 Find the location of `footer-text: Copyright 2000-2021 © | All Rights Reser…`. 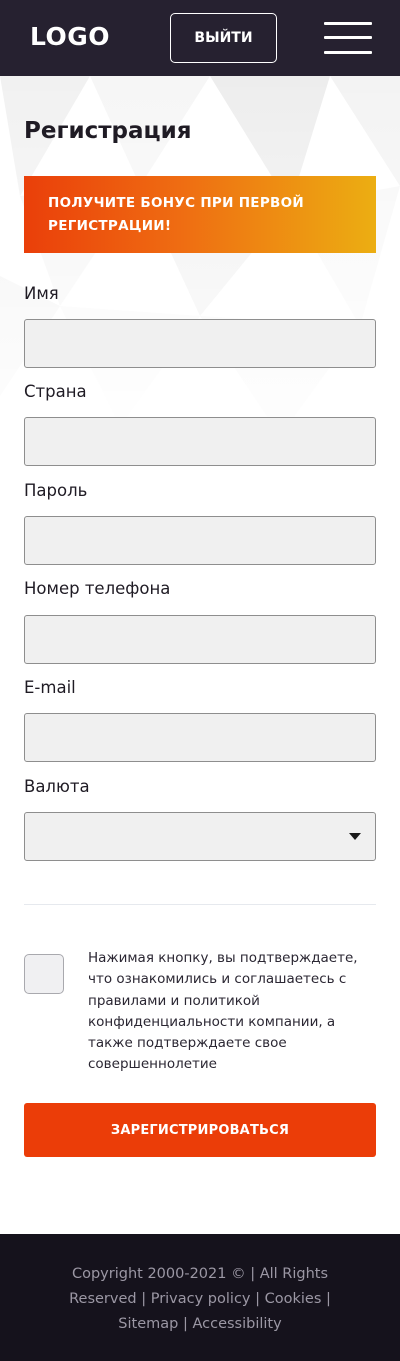

footer-text: Copyright 2000-2021 © | All Rights Reser… is located at coordinates (200, 1299).